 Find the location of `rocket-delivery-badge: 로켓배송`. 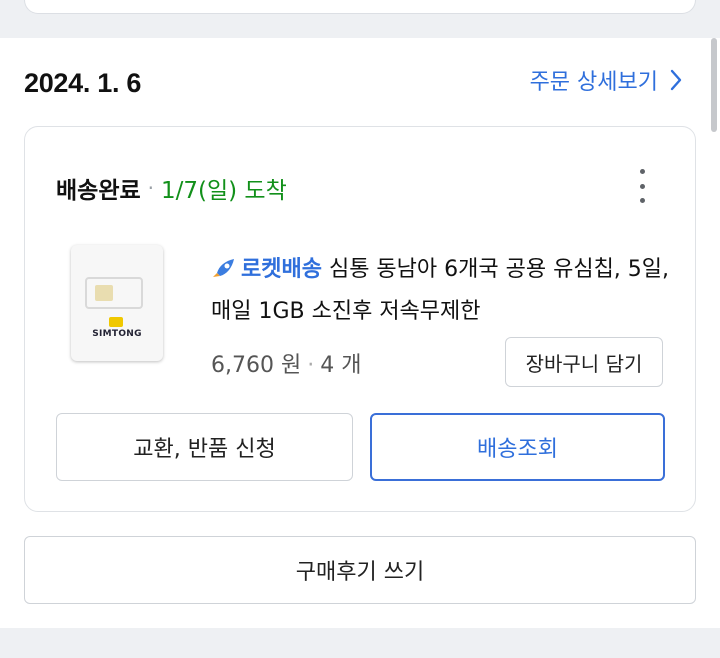

rocket-delivery-badge: 로켓배송 is located at coordinates (281, 269).